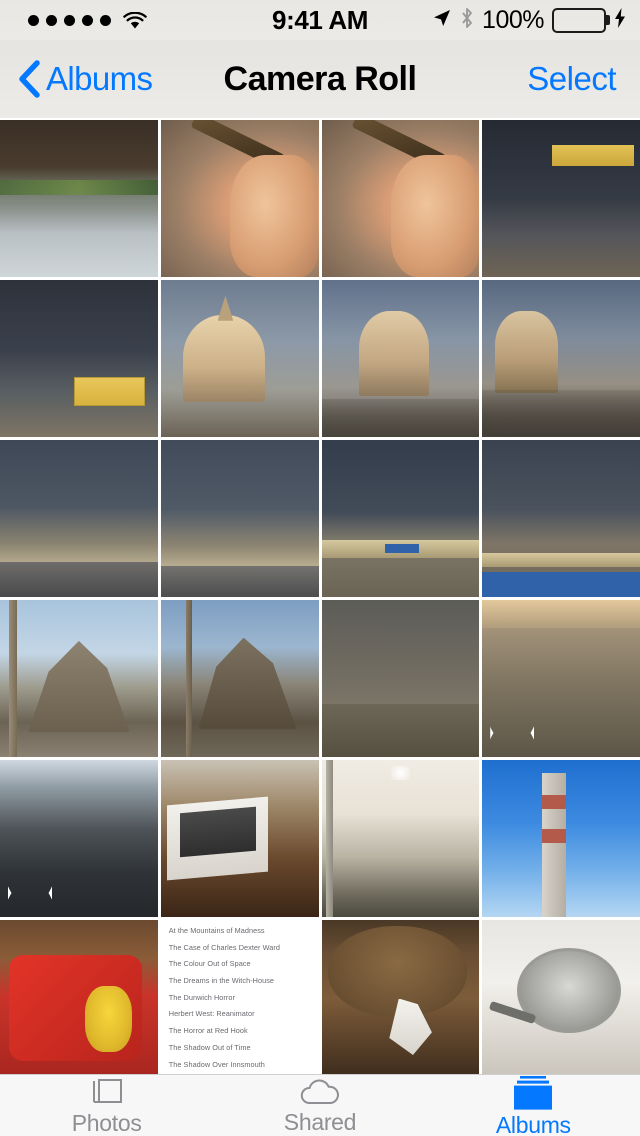 The image size is (640, 1136). What do you see at coordinates (107, 1092) in the screenshot?
I see `photos-stack-icon` at bounding box center [107, 1092].